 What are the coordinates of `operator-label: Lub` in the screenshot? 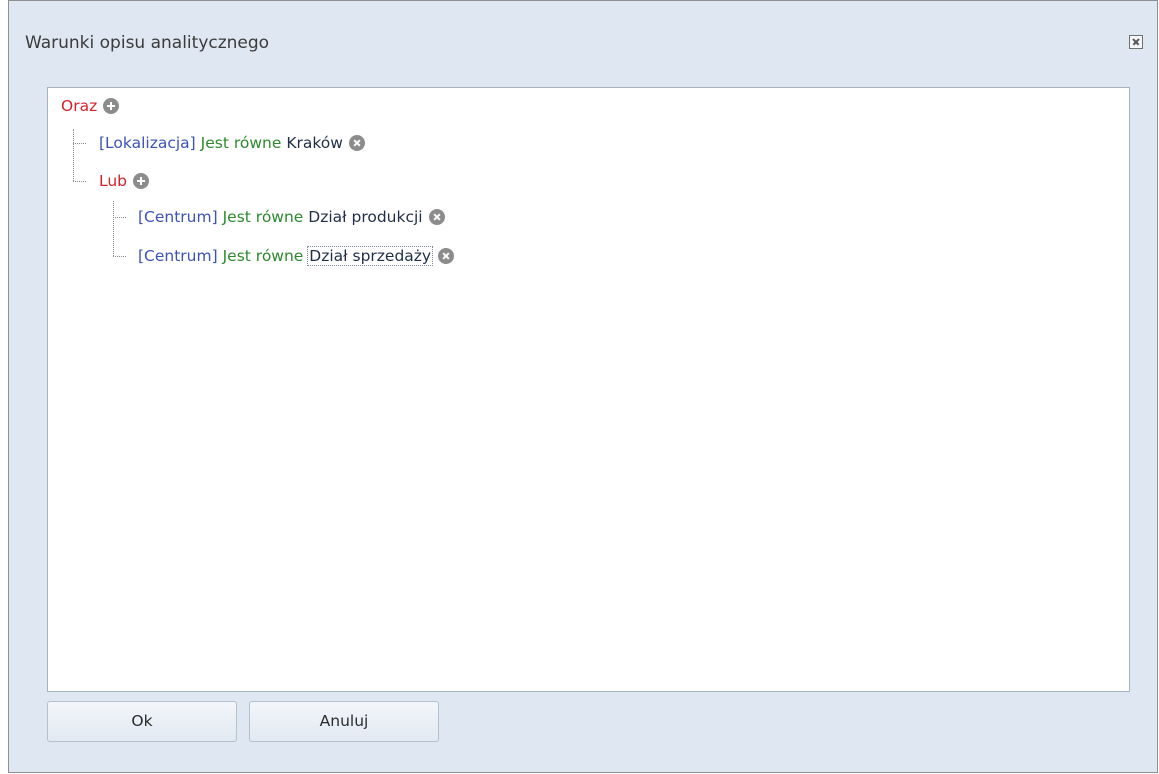 It's located at (113, 181).